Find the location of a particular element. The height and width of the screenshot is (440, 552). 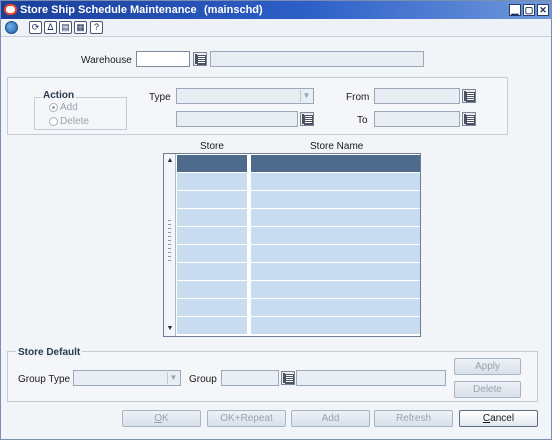

scroll-grip-icon is located at coordinates (169, 241).